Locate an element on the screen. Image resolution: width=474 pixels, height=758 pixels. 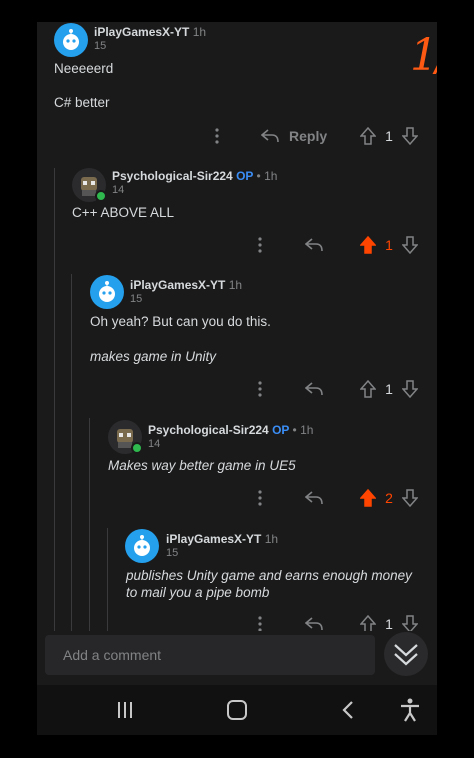
comment-actions: Reply 1 is located at coordinates (237, 136).